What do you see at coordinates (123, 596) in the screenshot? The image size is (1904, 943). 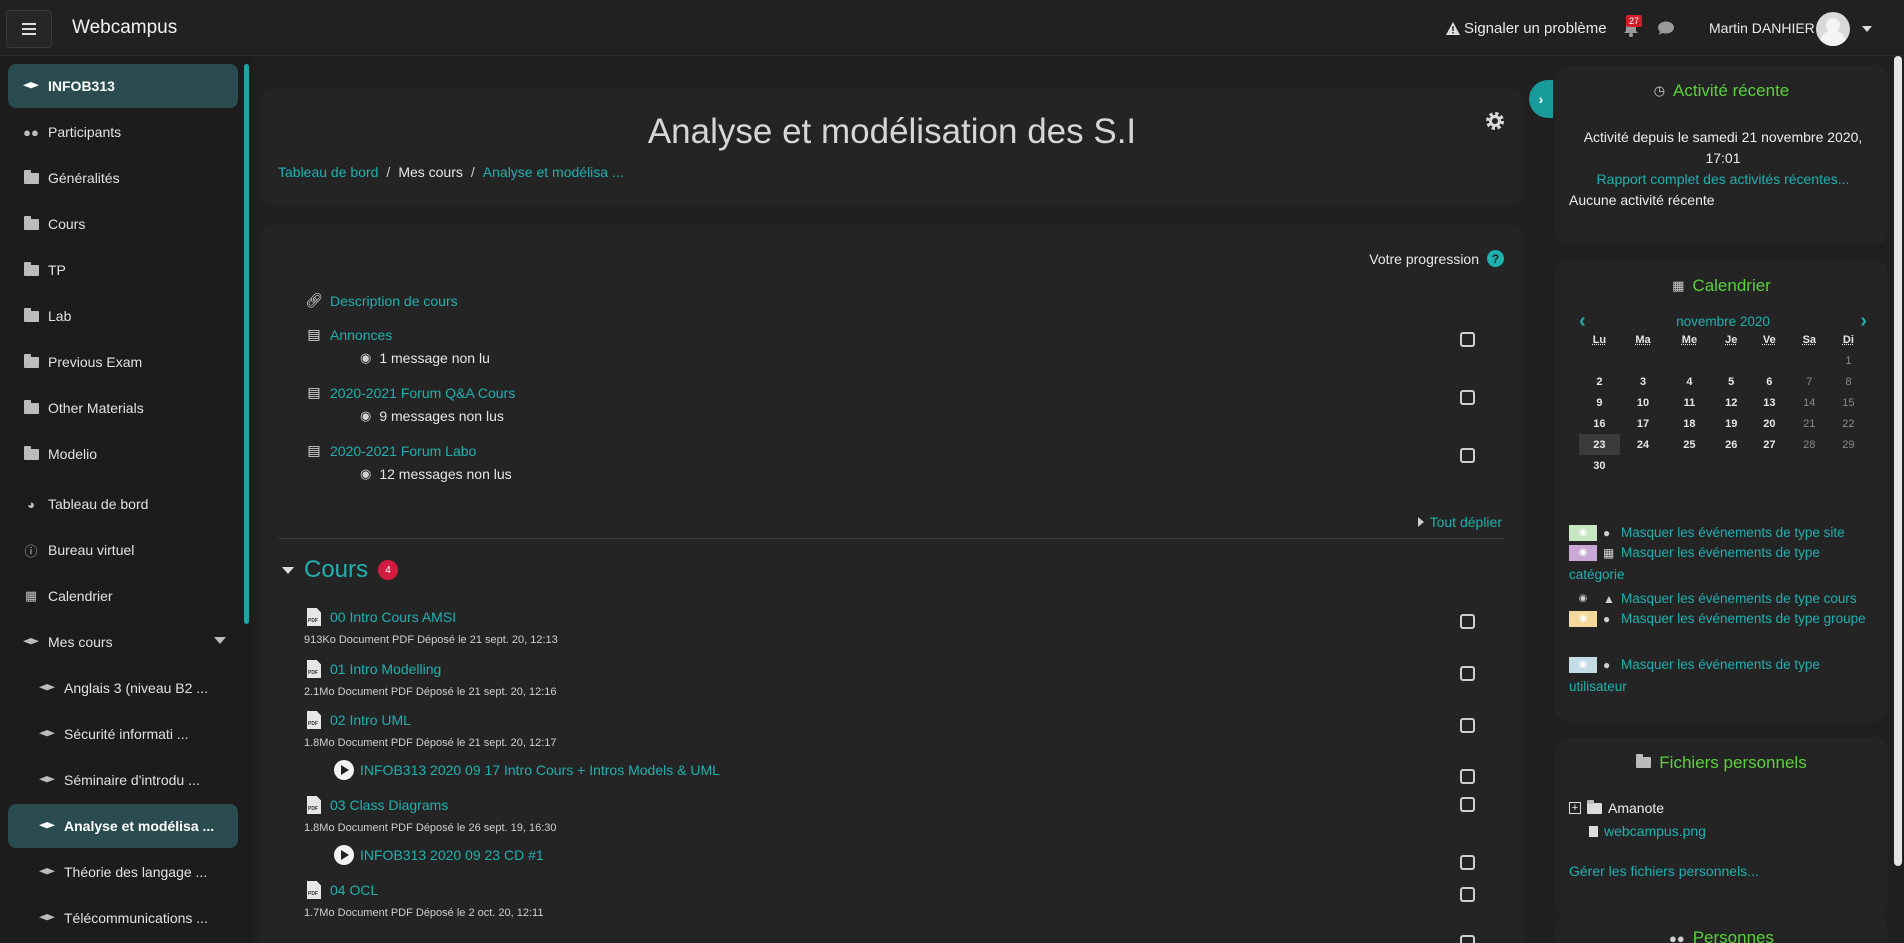 I see `sidebar-item-calendrier: ▦ Calendrier` at bounding box center [123, 596].